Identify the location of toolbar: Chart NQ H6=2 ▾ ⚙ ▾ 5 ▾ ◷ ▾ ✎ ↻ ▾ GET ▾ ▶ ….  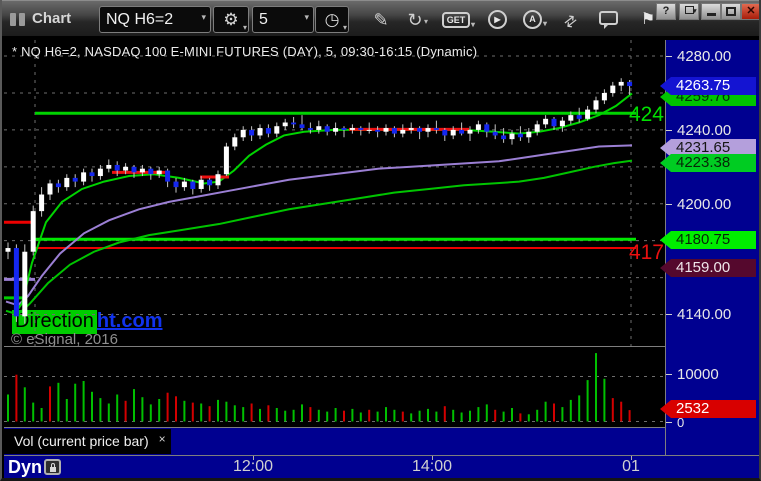
(380, 19).